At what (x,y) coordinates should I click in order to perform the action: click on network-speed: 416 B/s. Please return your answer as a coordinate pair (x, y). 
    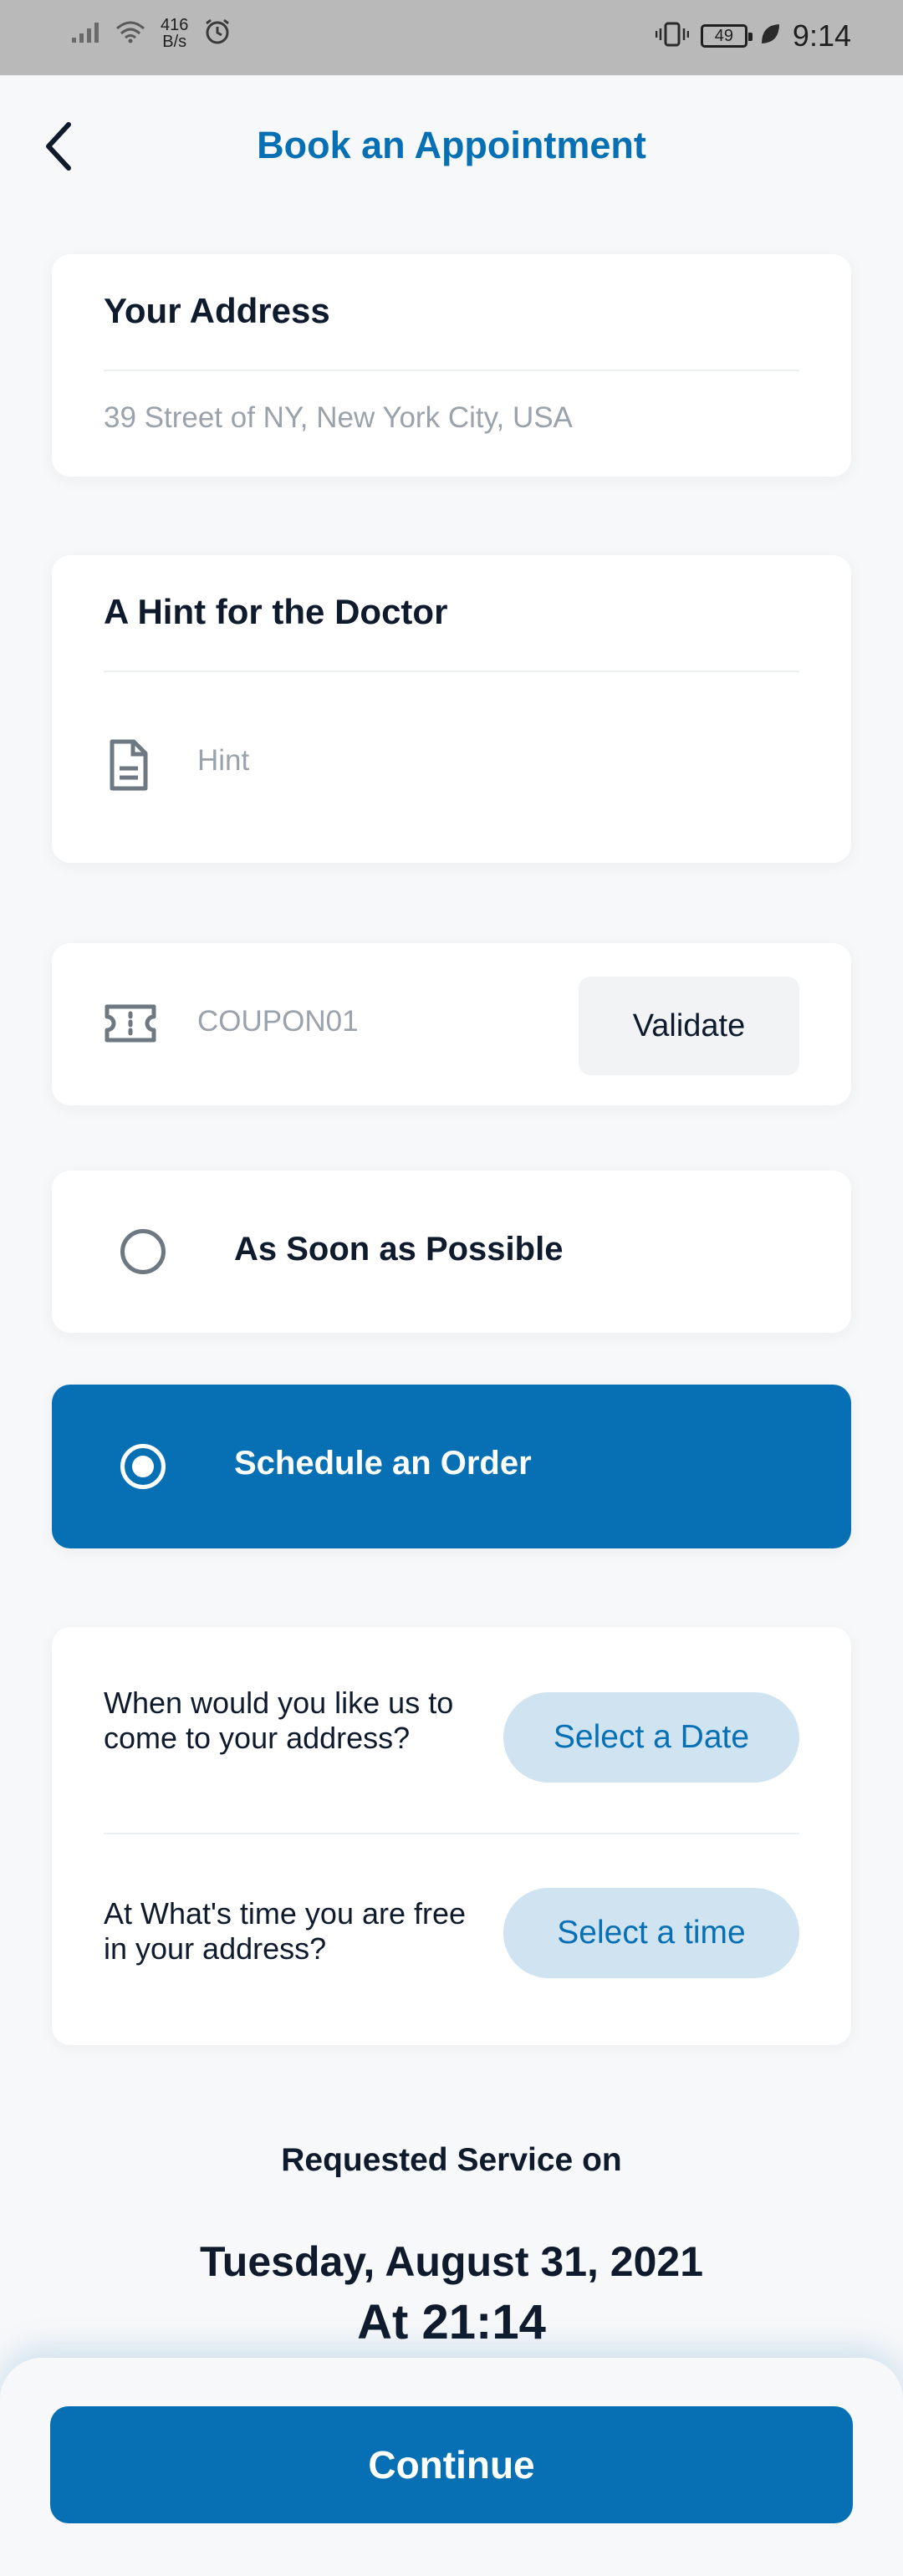
    Looking at the image, I should click on (175, 33).